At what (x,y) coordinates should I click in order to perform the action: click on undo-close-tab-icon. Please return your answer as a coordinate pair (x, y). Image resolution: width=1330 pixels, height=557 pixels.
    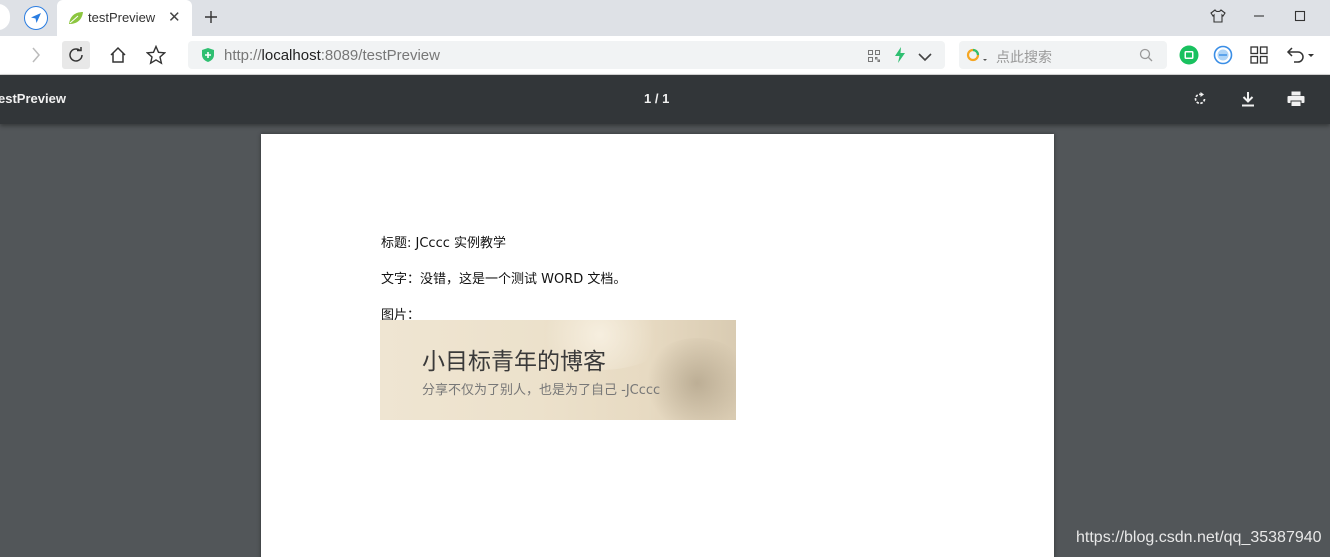
    Looking at the image, I should click on (1301, 55).